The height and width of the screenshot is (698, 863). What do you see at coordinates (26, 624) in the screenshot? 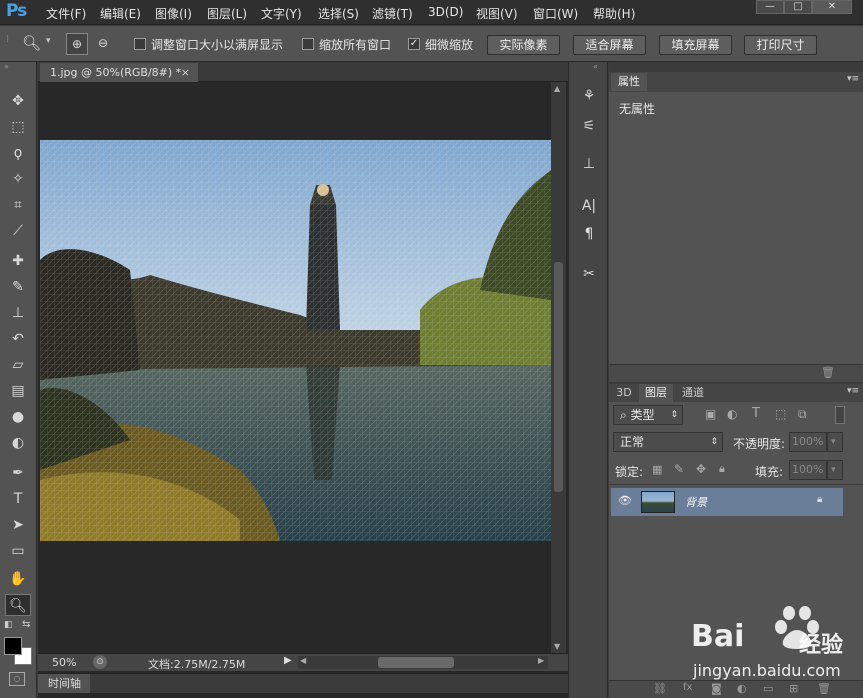
I see `swap-colors-icon: ⇆` at bounding box center [26, 624].